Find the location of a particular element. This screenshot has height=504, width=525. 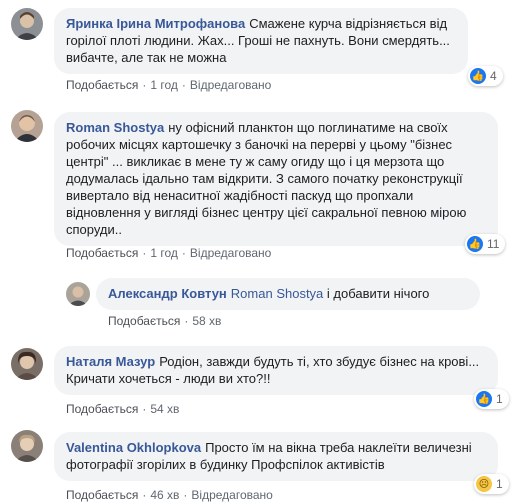

comment-author: Александр Ковтун is located at coordinates (167, 293).